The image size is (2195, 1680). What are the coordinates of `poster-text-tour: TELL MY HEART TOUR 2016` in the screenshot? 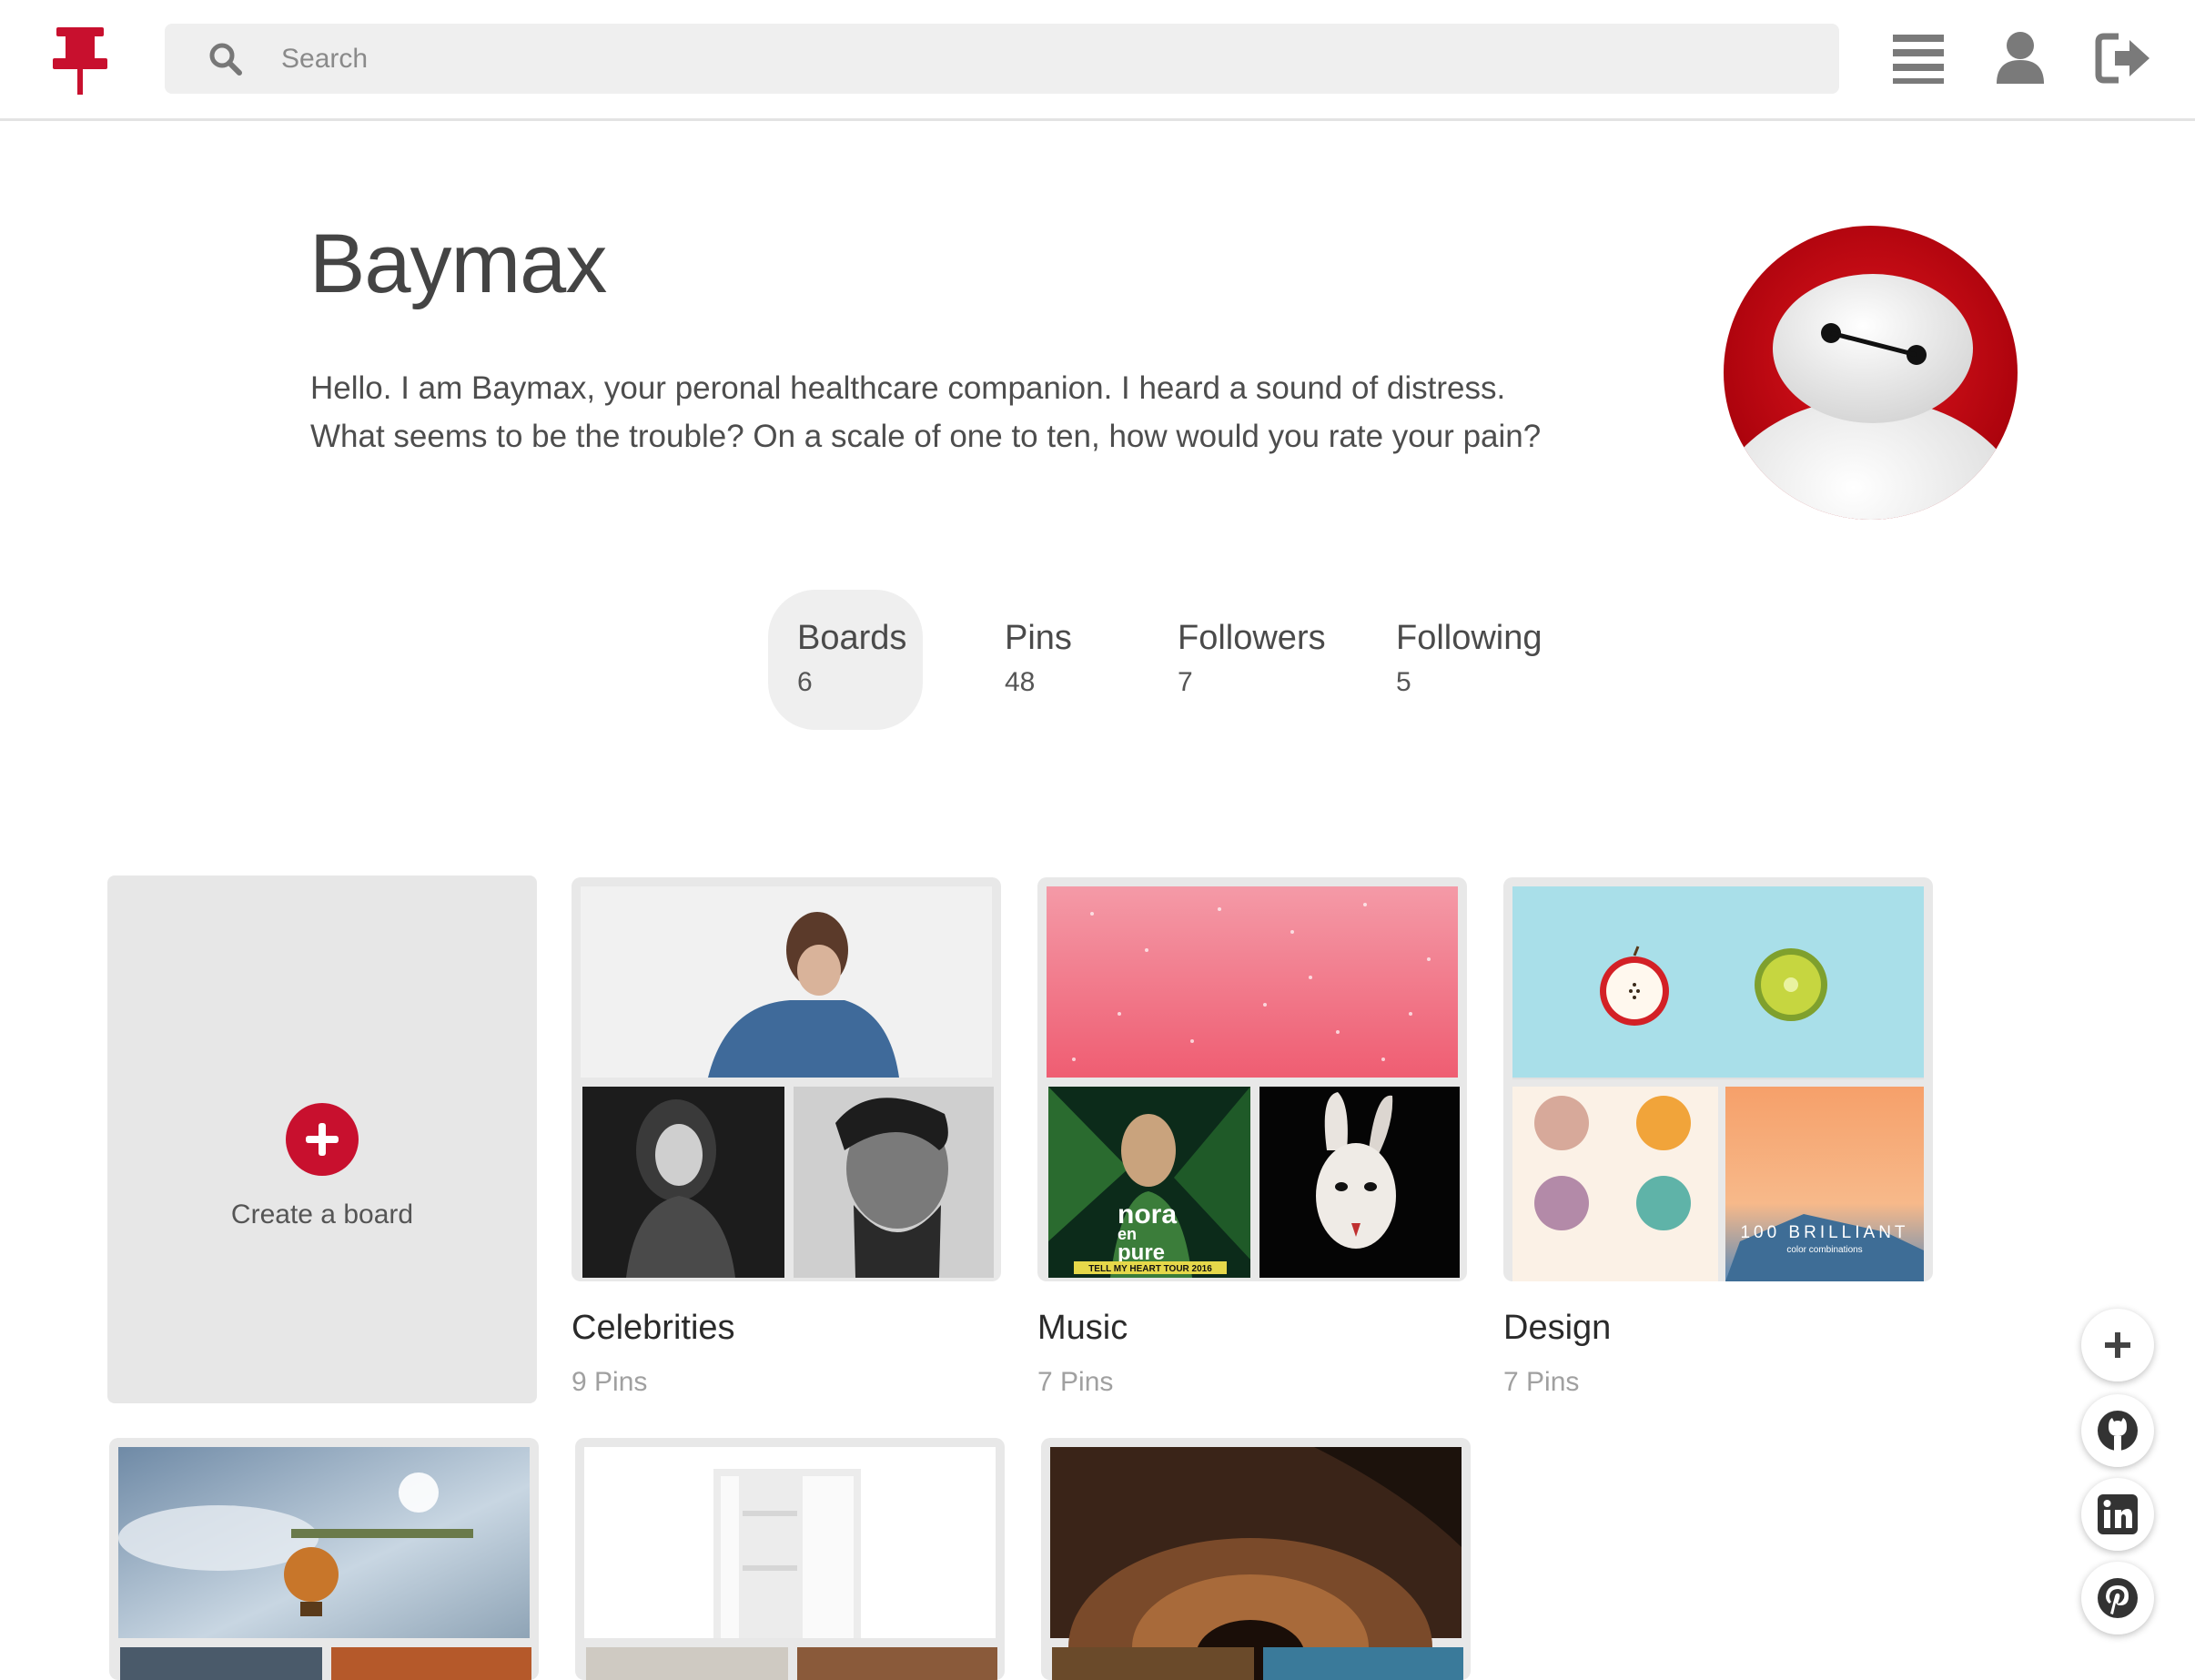 It's located at (1150, 1269).